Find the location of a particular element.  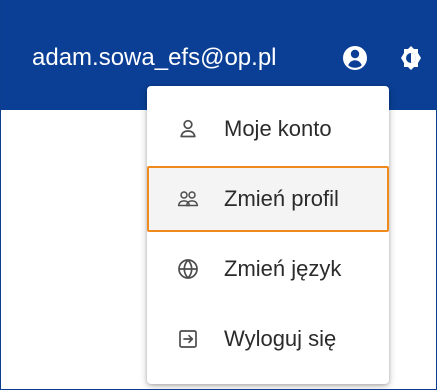

account-icon is located at coordinates (355, 58).